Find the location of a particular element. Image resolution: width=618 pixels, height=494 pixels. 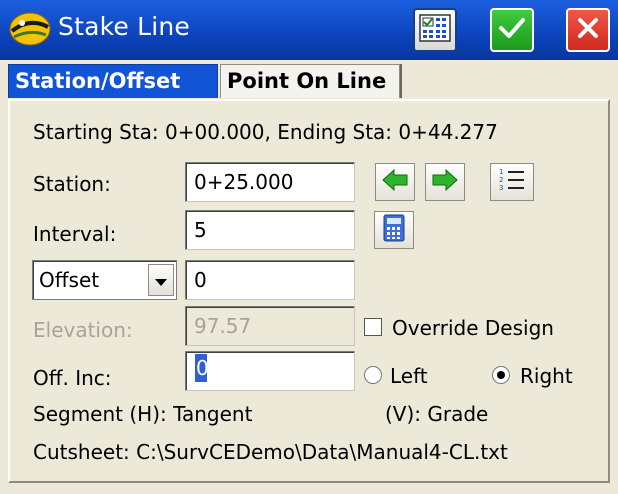

tab-station-offset: Station/Offset is located at coordinates (113, 81).